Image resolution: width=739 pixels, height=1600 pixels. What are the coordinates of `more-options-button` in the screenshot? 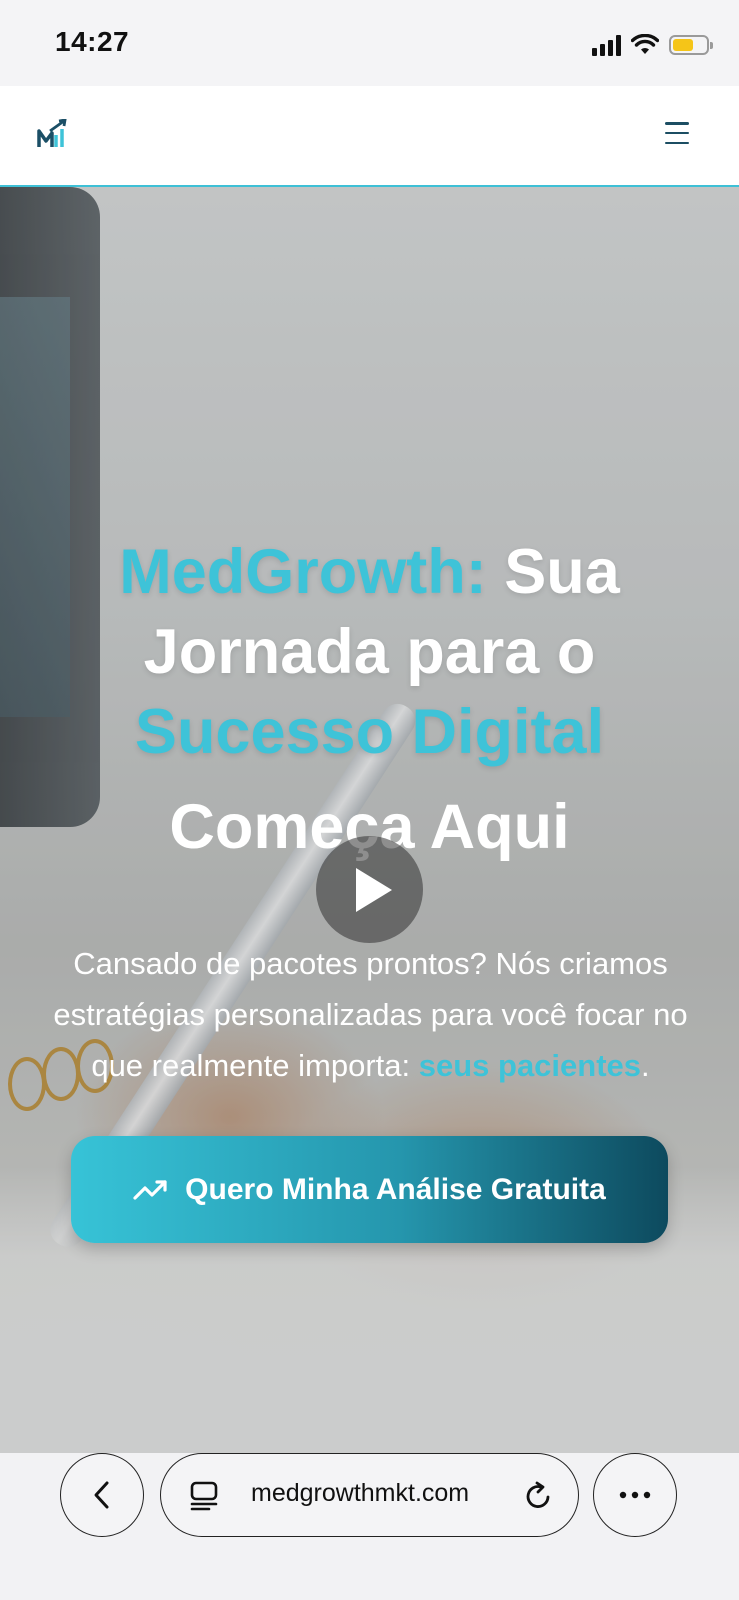 It's located at (635, 1495).